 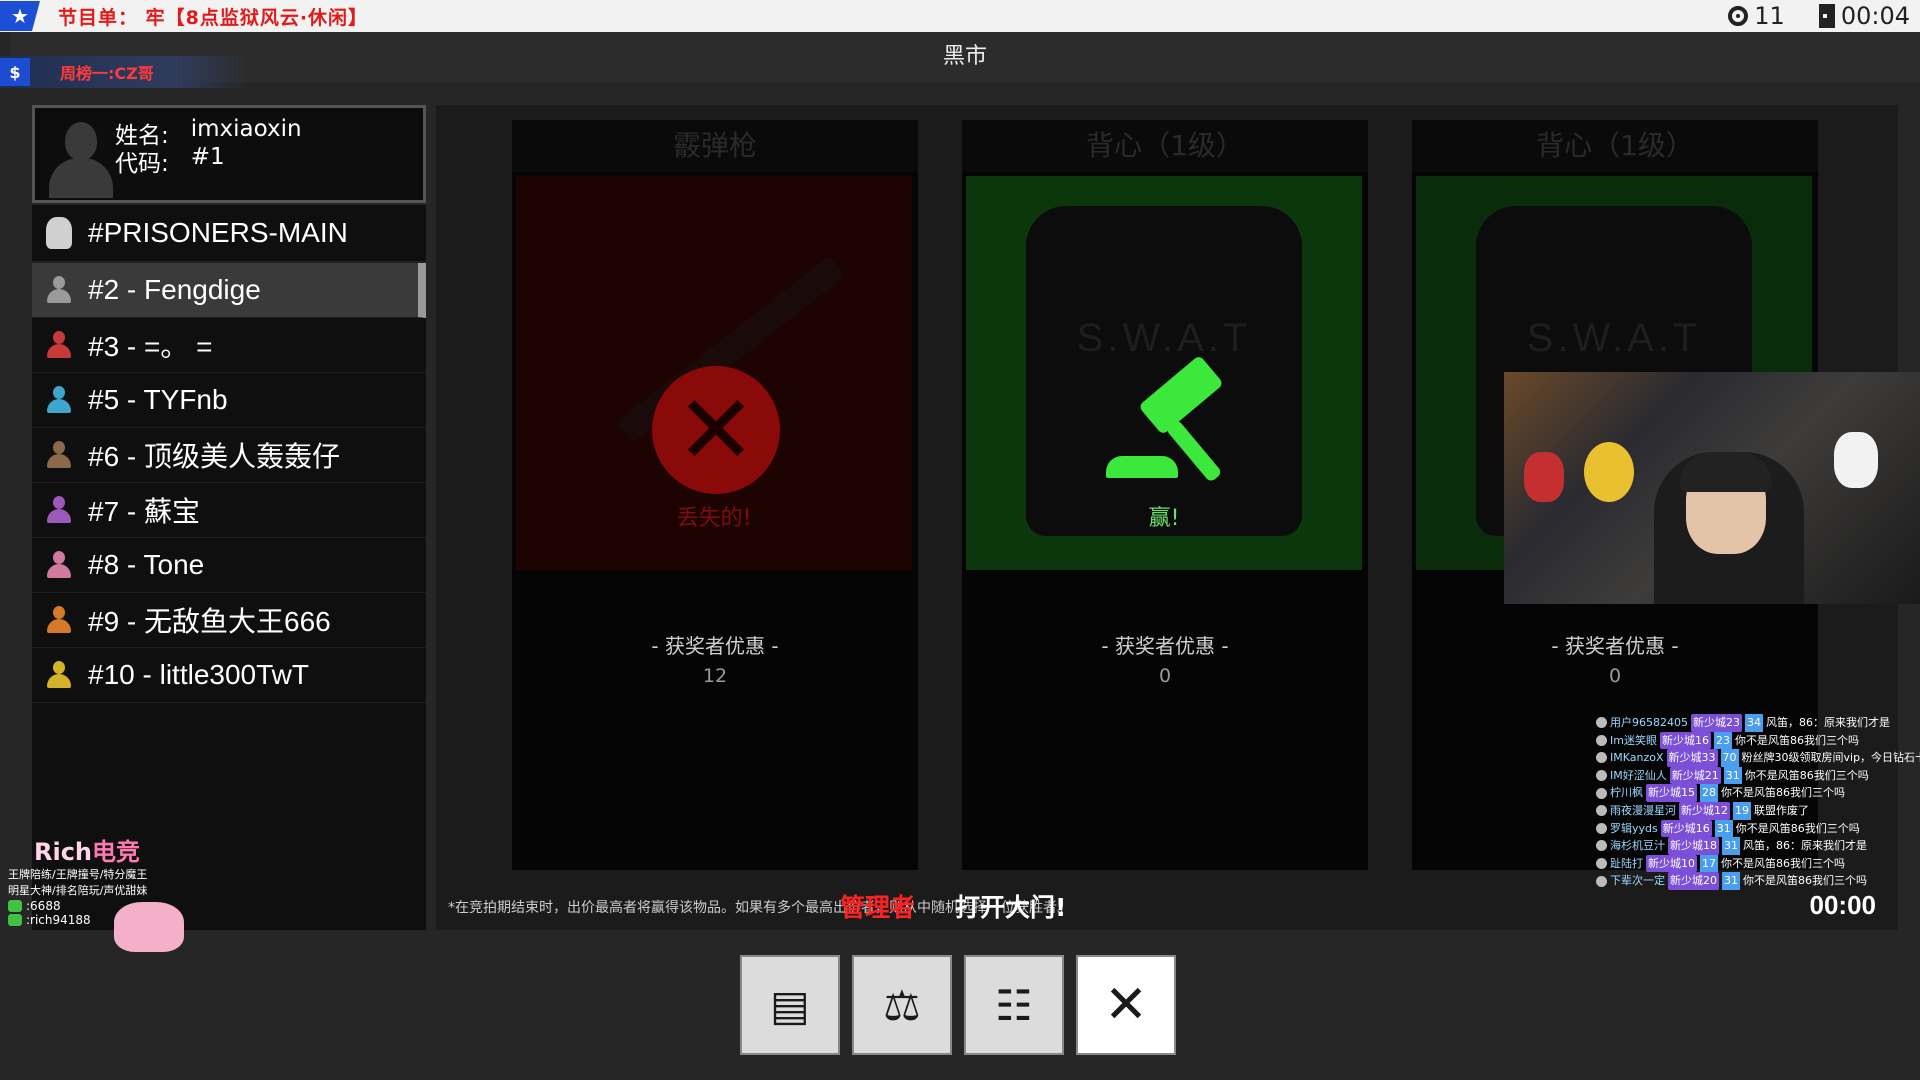 I want to click on chat-message: 用户96582405 新少城23 34 风笛，86：原来我们才是, so click(x=1758, y=723).